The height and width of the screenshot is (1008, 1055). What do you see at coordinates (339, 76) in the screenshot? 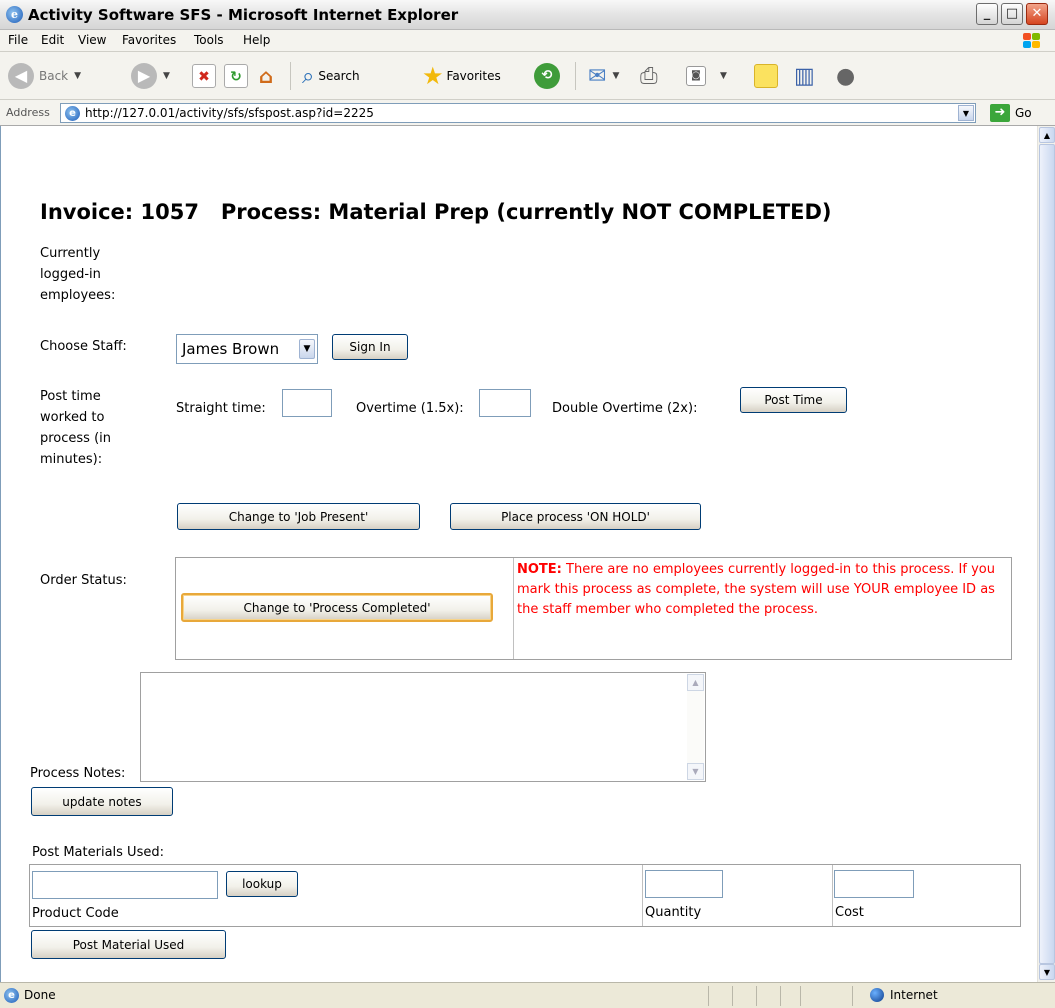
I see `search-label: Search` at bounding box center [339, 76].